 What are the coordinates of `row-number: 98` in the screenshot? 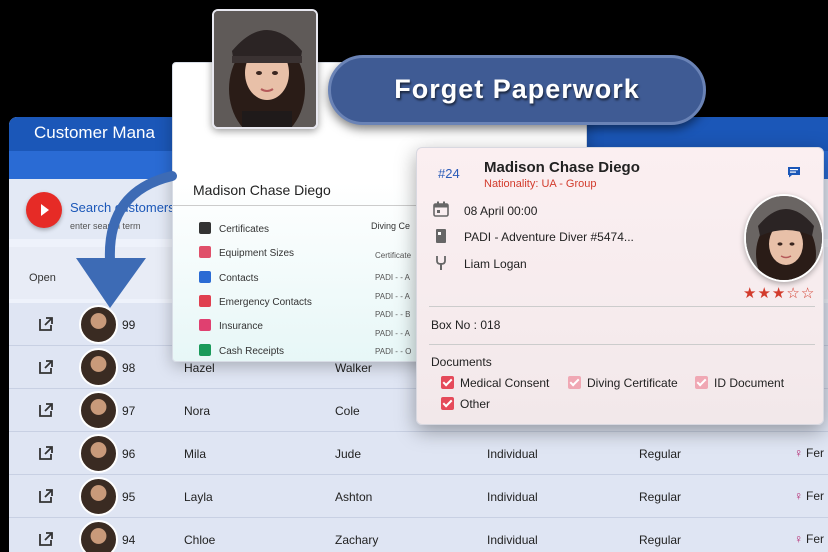 It's located at (129, 368).